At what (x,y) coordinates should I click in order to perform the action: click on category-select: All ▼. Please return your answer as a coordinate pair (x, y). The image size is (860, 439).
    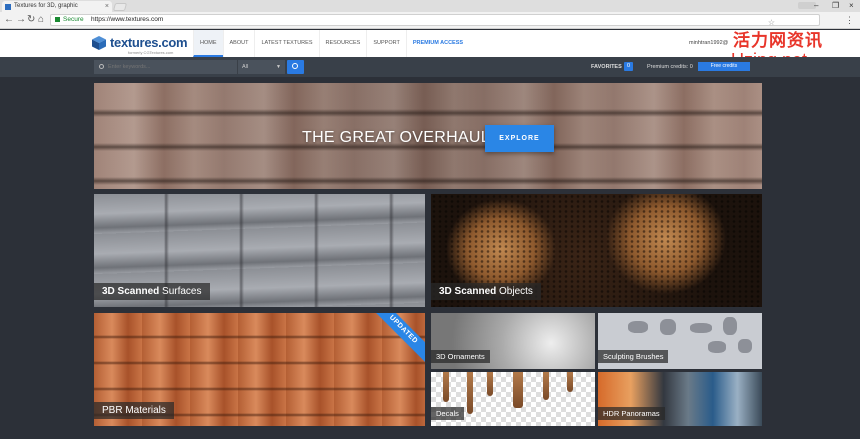
    Looking at the image, I should click on (261, 67).